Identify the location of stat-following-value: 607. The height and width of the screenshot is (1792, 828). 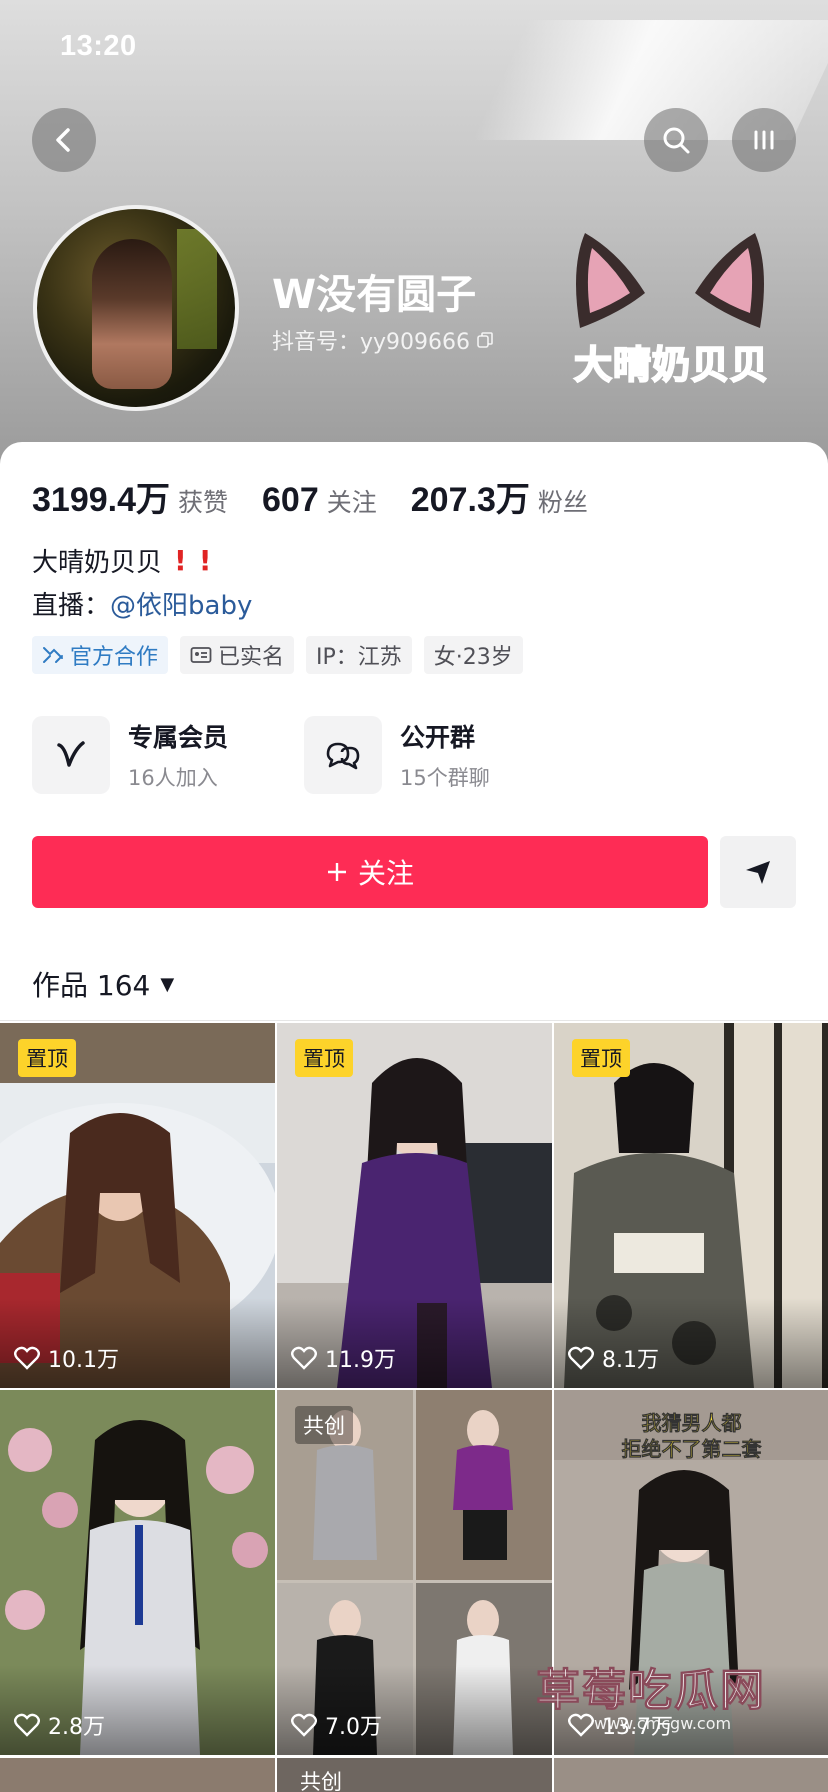
(290, 500).